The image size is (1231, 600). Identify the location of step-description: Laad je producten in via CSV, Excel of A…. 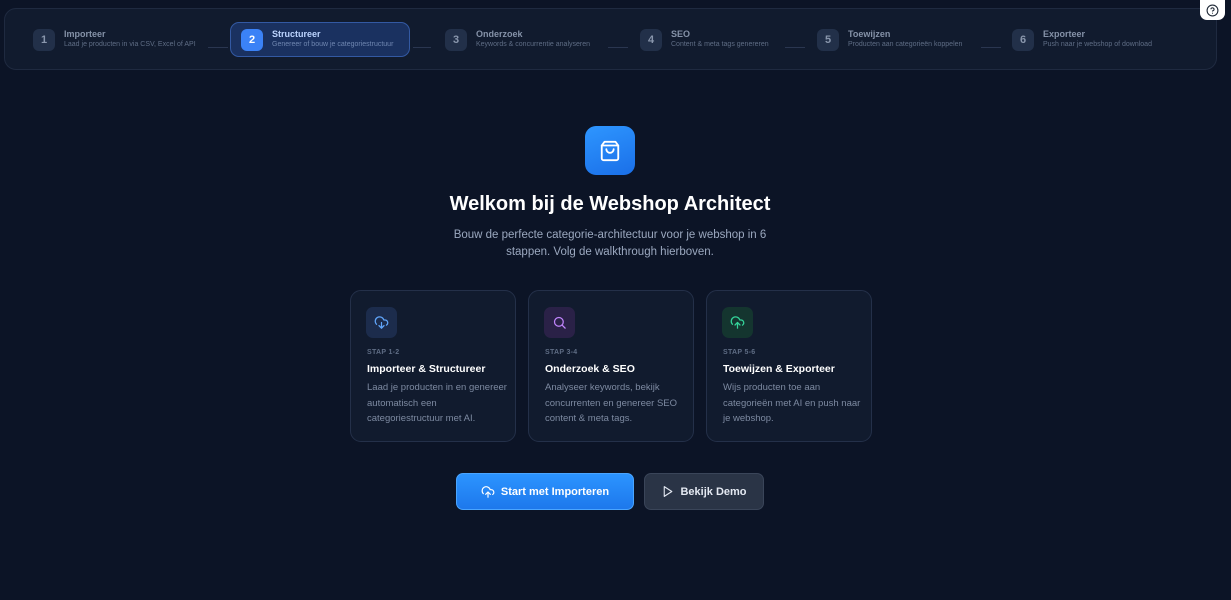
(130, 44).